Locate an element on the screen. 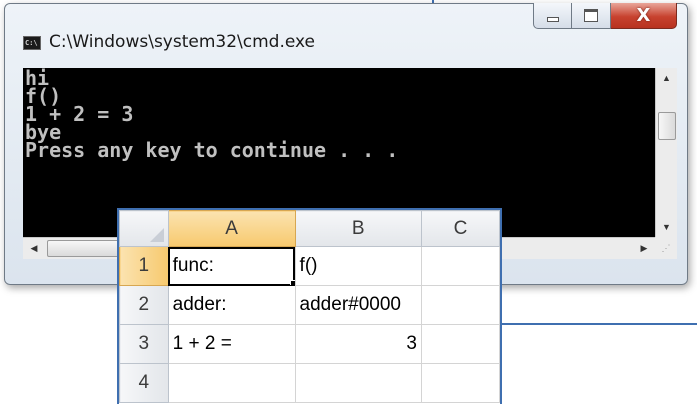  maximize-icon is located at coordinates (591, 15).